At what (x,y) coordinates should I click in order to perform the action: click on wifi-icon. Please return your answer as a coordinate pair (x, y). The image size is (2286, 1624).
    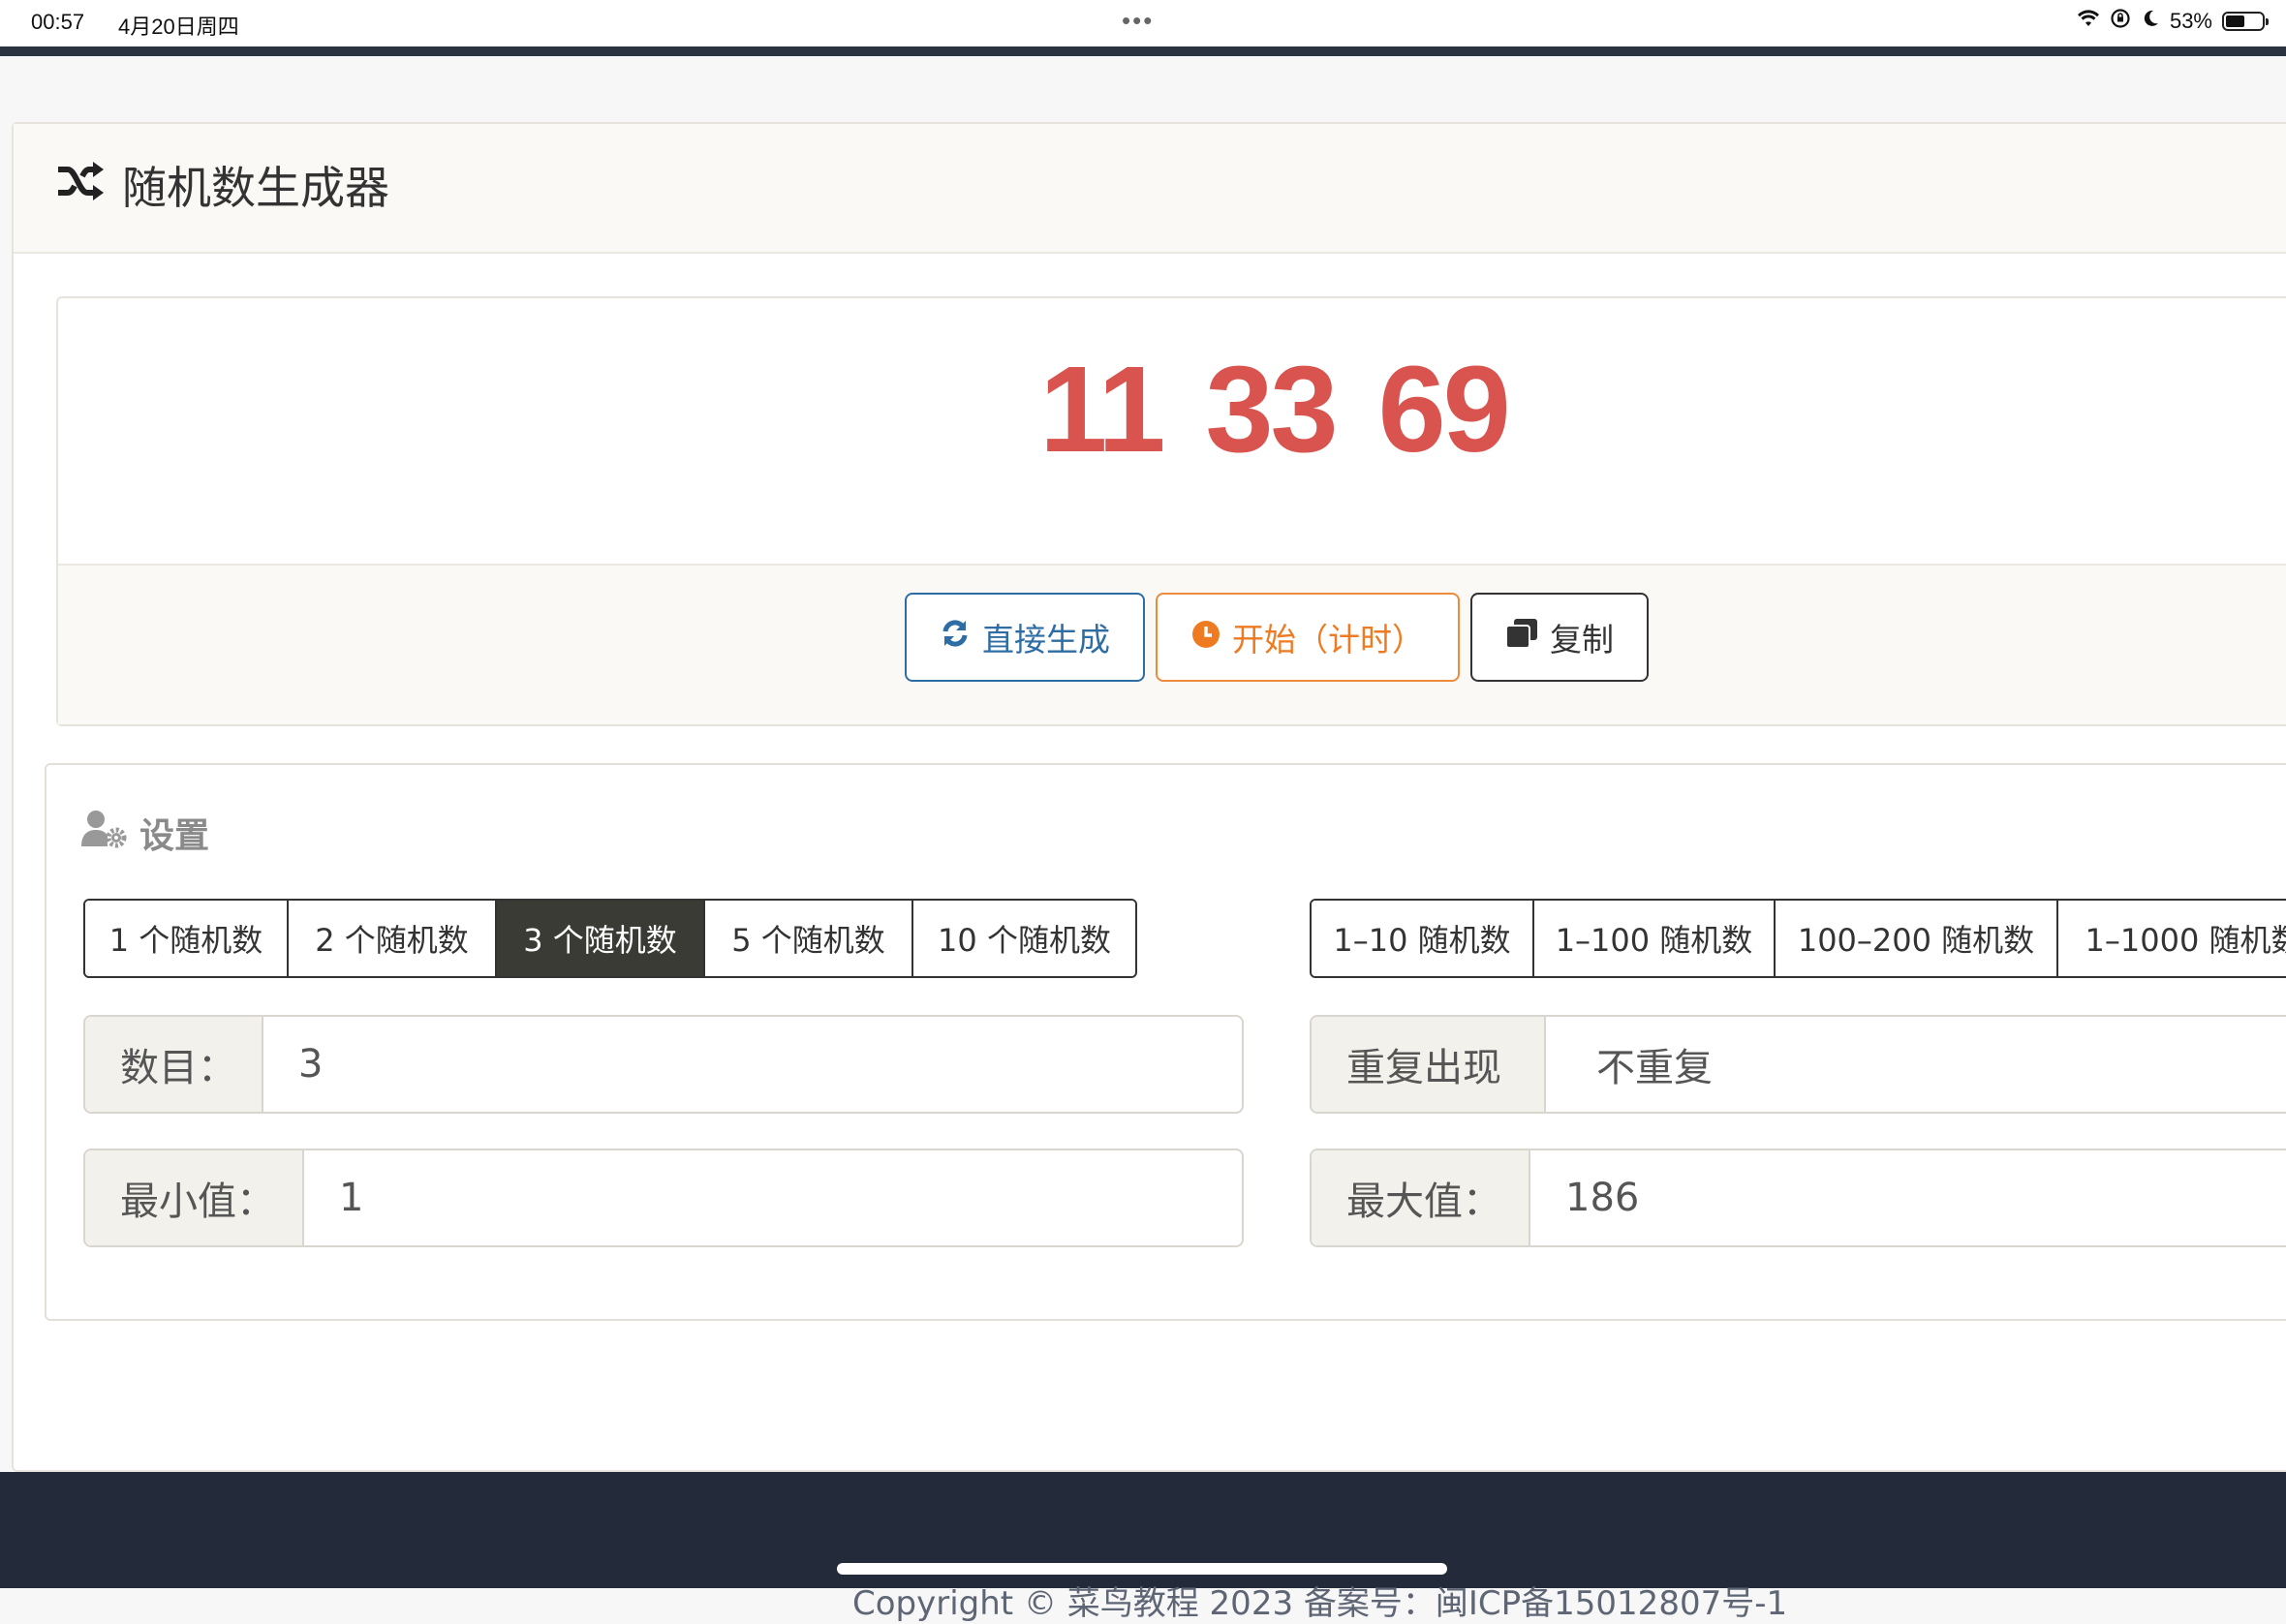
    Looking at the image, I should click on (2088, 21).